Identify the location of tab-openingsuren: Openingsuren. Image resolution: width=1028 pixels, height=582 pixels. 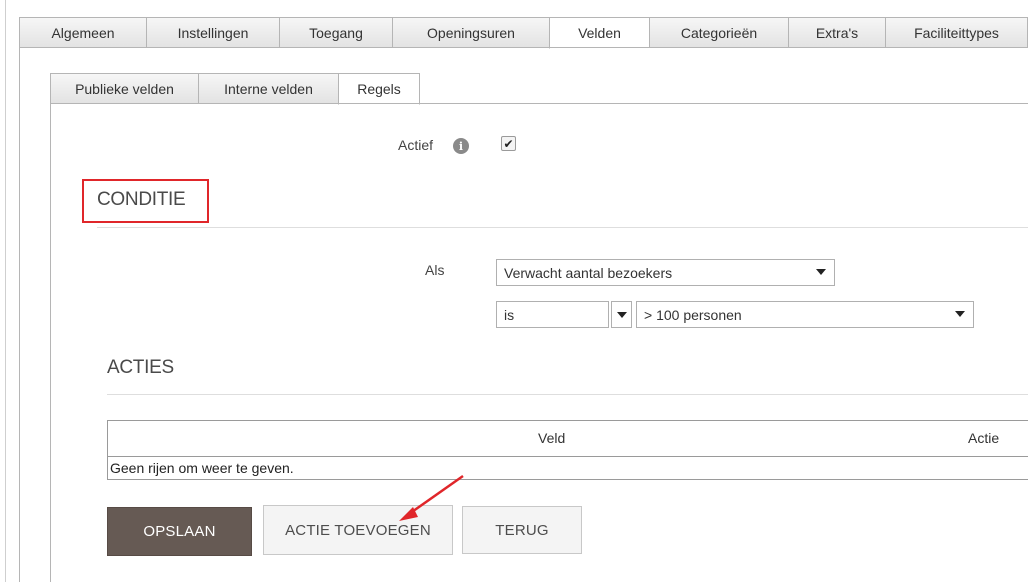
(470, 32).